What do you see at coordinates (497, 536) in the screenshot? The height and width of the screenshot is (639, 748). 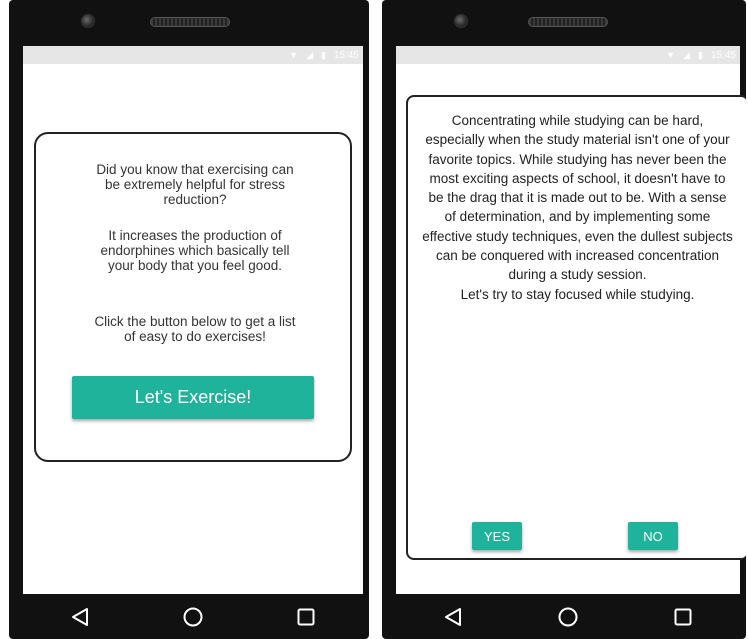 I see `yes-button: YES` at bounding box center [497, 536].